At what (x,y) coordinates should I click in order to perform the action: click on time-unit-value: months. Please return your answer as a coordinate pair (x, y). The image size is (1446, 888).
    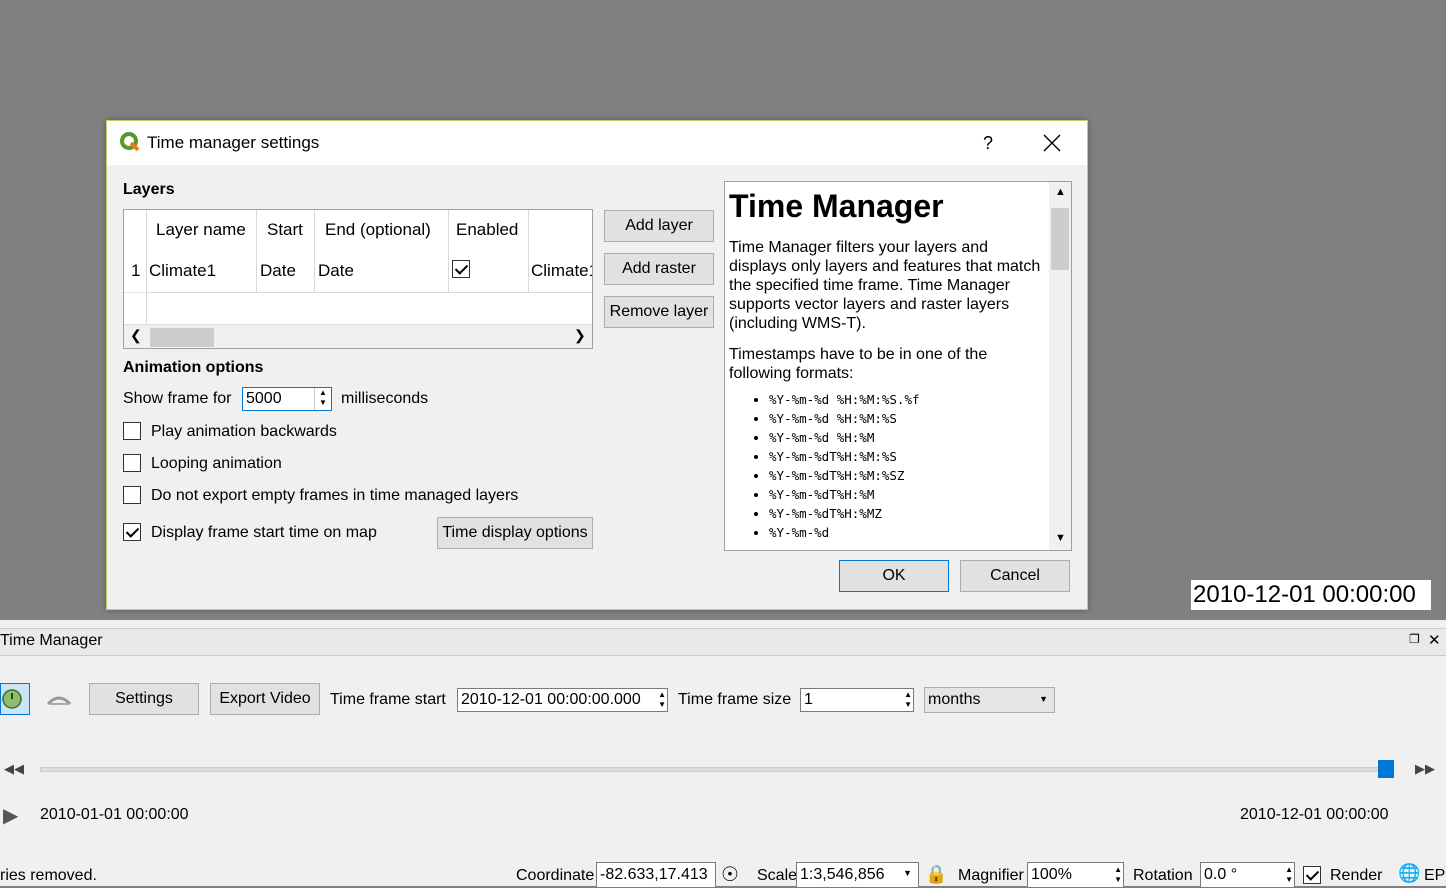
    Looking at the image, I should click on (954, 699).